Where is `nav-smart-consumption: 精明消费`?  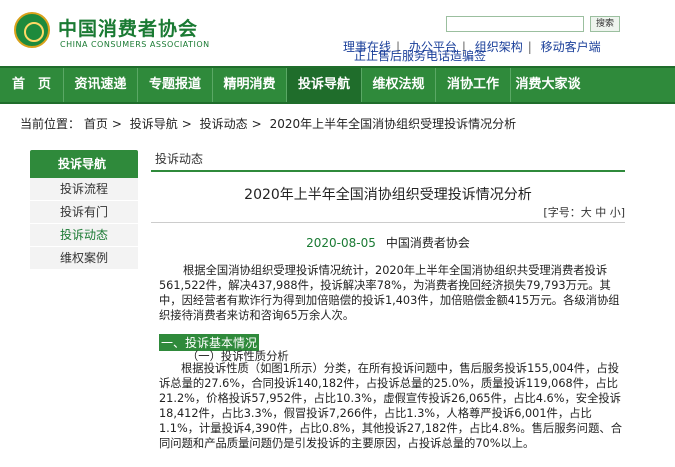
nav-smart-consumption: 精明消费 is located at coordinates (250, 85).